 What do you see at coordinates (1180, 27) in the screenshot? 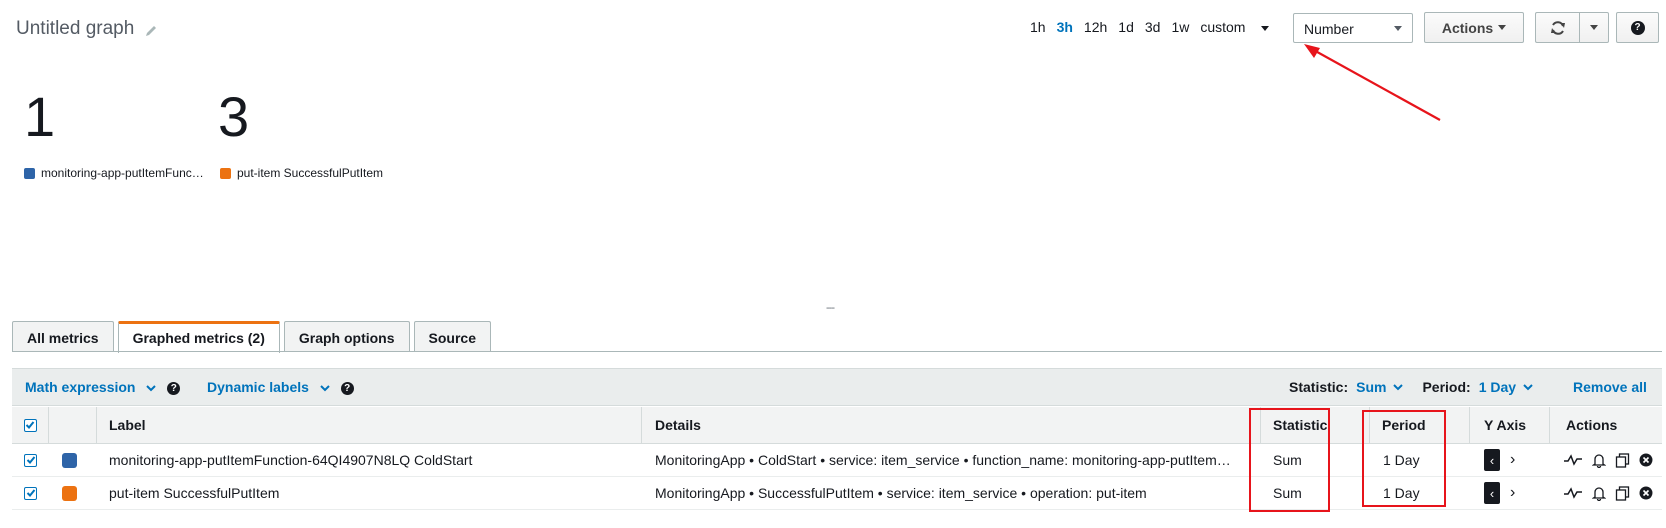
I see `time-range-1w: 1w` at bounding box center [1180, 27].